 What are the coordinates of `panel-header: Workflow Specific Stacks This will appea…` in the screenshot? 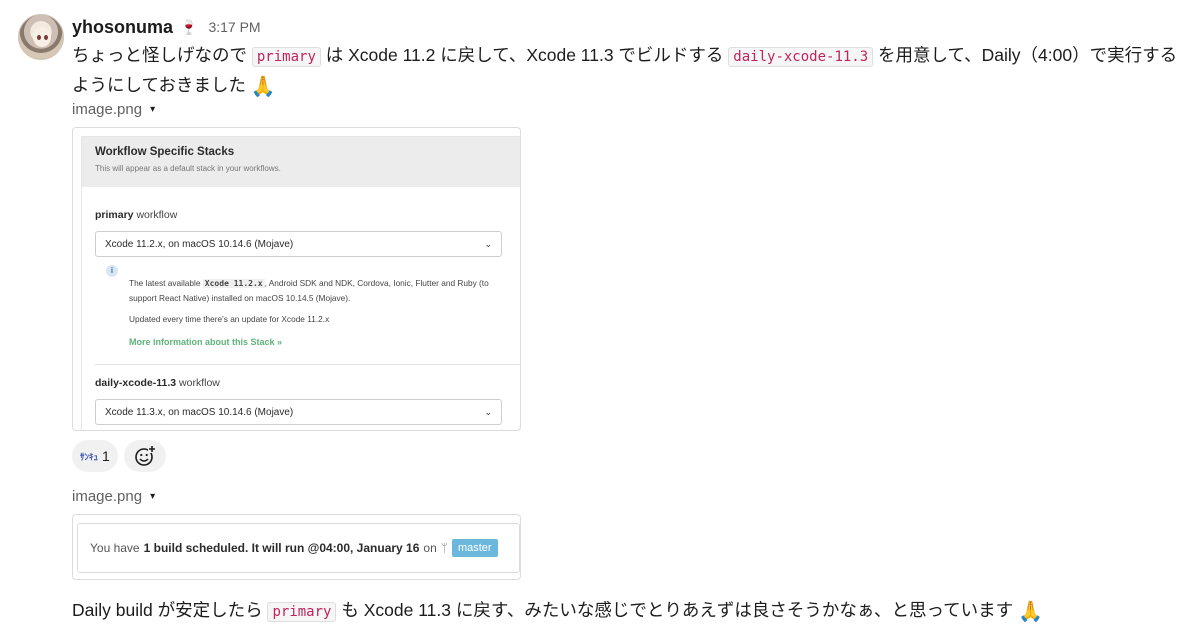 It's located at (301, 162).